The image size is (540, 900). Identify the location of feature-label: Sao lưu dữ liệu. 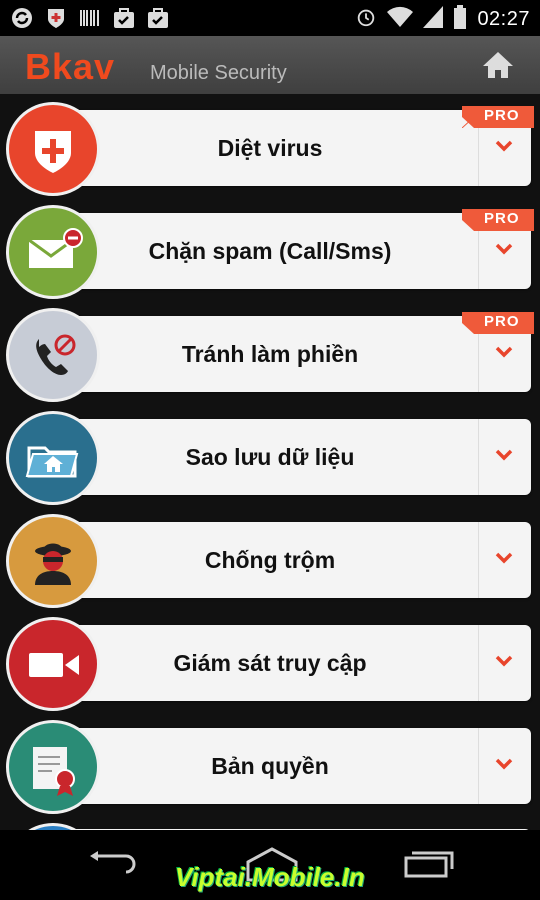
(270, 457).